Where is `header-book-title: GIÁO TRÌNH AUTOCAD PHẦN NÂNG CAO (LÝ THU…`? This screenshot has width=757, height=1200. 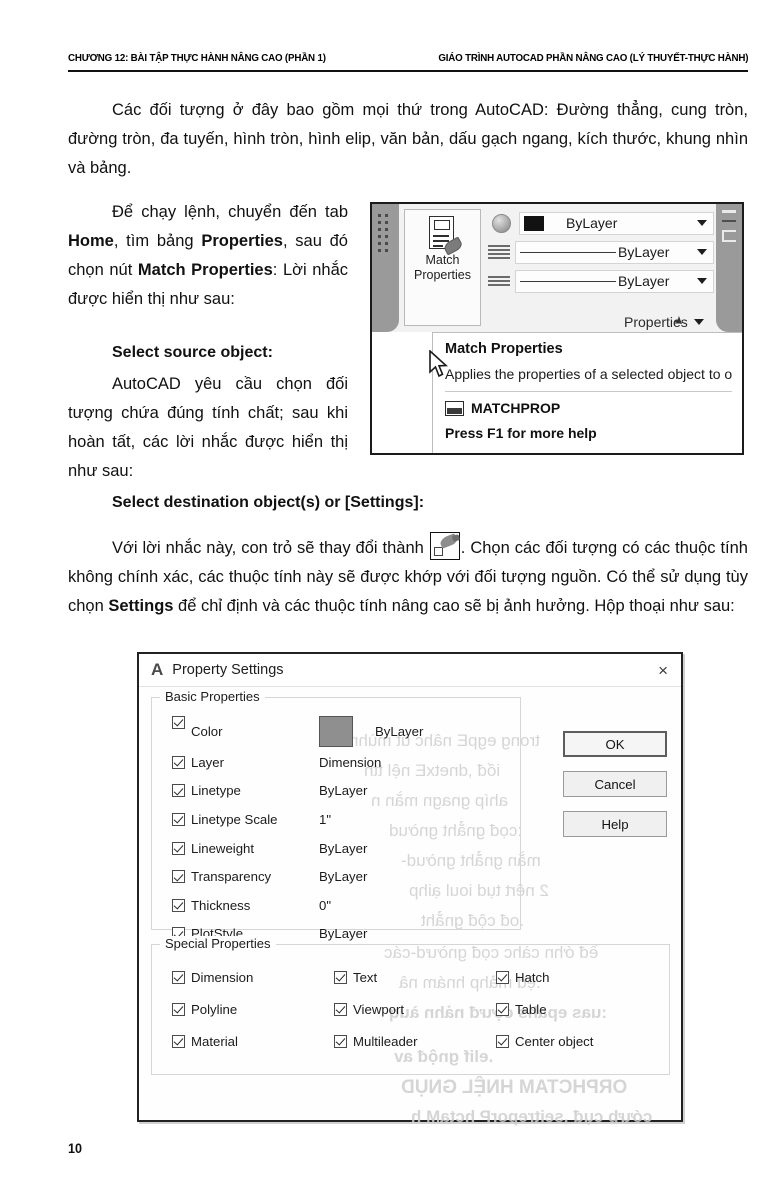
header-book-title: GIÁO TRÌNH AUTOCAD PHẦN NÂNG CAO (LÝ THU… is located at coordinates (593, 58).